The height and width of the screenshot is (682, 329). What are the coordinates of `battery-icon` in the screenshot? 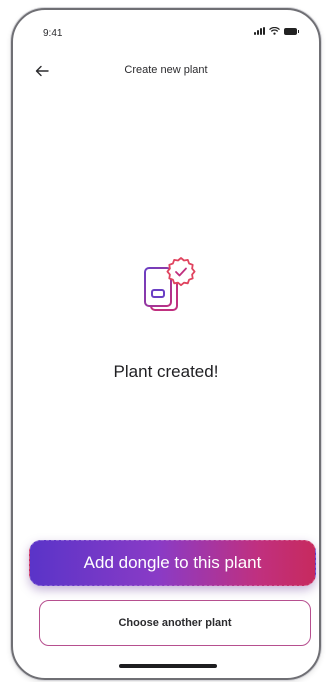 It's located at (291, 31).